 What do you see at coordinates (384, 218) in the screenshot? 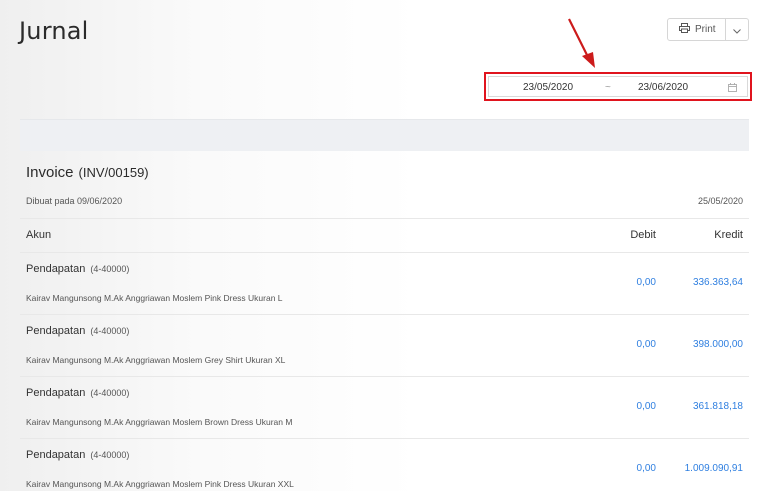
I see `divider` at bounding box center [384, 218].